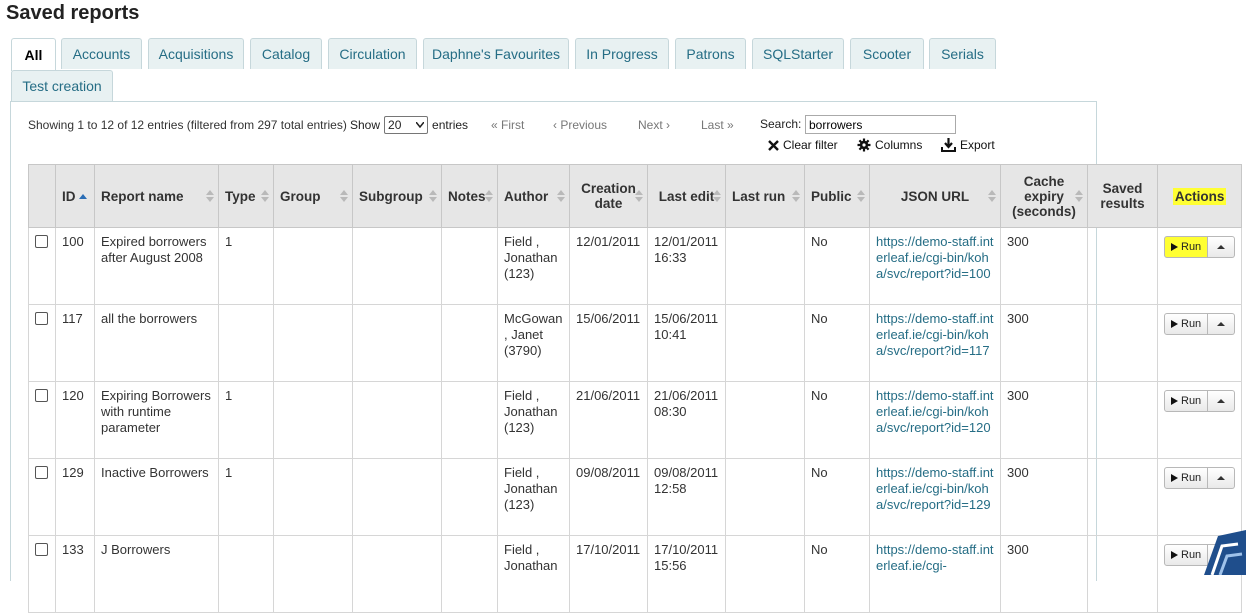 Image resolution: width=1246 pixels, height=613 pixels. I want to click on id-cell: 100, so click(75, 266).